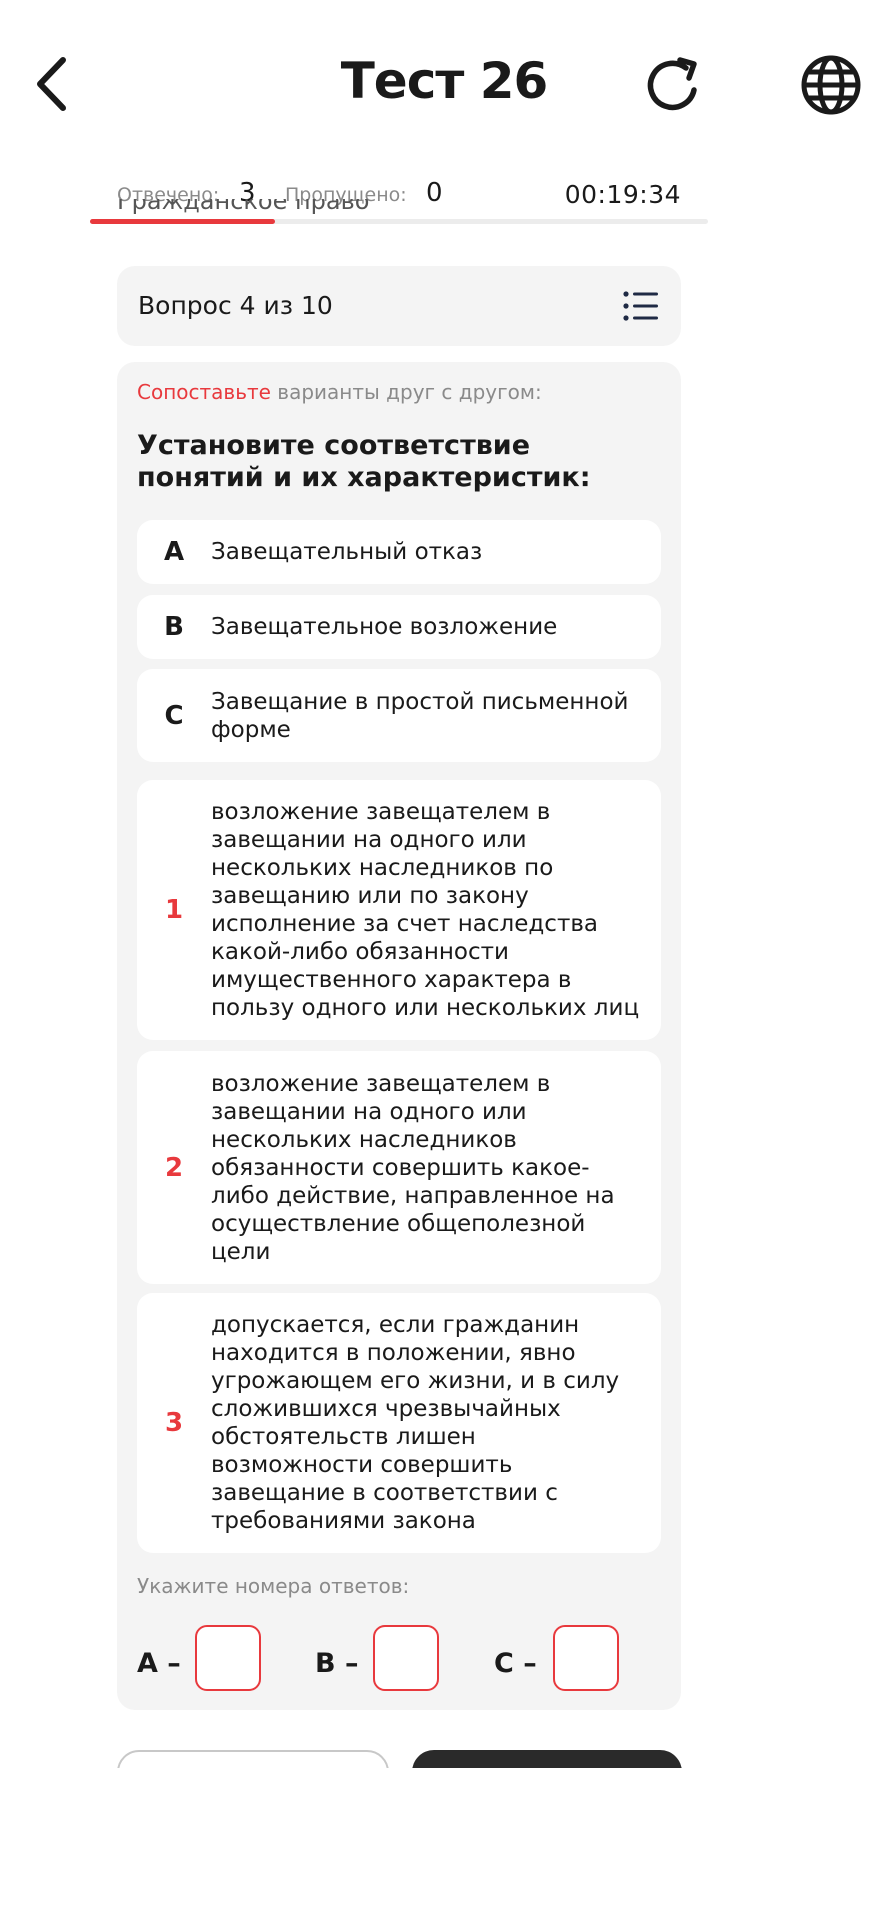 The image size is (886, 1920). I want to click on bottom-area, so click(443, 1844).